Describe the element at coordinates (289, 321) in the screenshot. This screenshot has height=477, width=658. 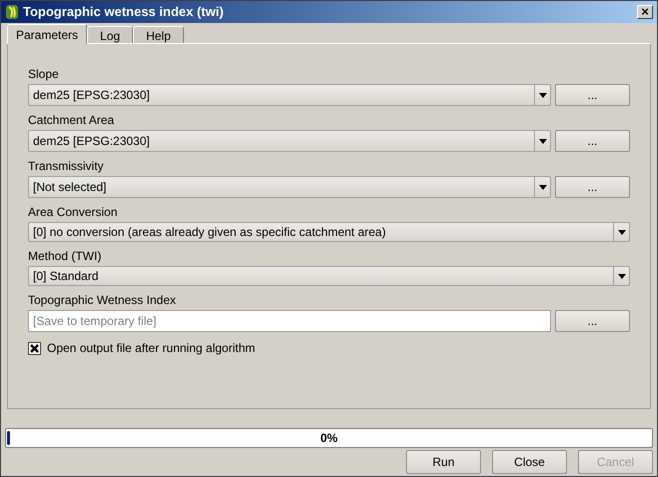
I see `output-file-field: [Save to temporary file]` at that location.